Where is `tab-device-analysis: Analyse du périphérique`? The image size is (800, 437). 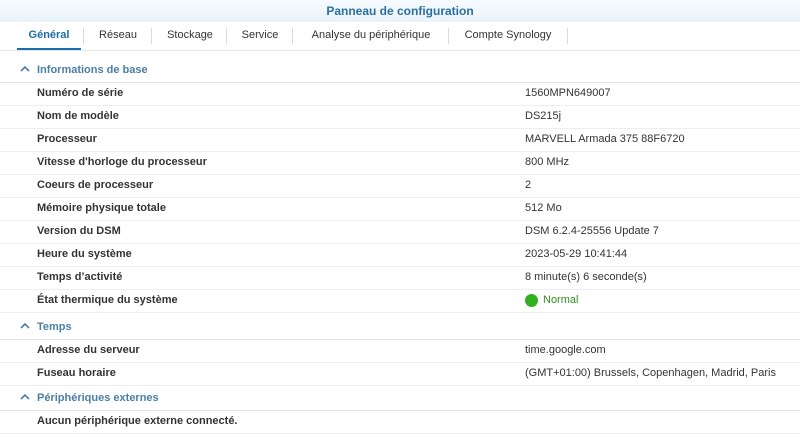
tab-device-analysis: Analyse du périphérique is located at coordinates (371, 35).